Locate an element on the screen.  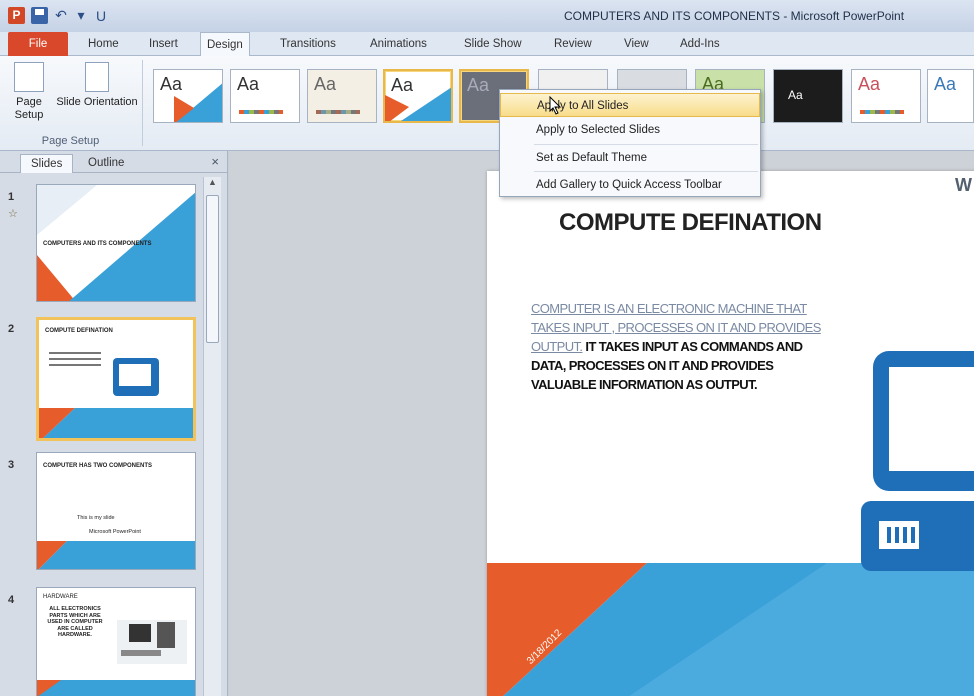
menu-apply-to-selected-slides: Apply to Selected Slides is located at coordinates (630, 130).